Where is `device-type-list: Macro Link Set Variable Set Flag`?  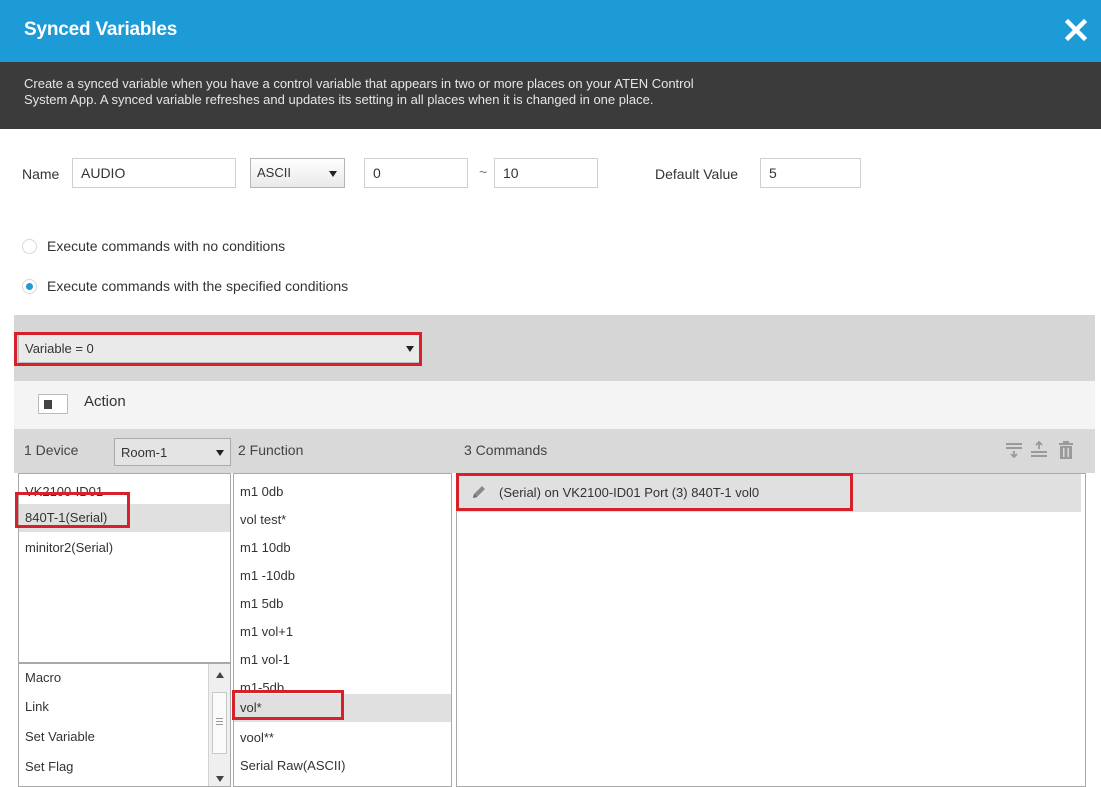 device-type-list: Macro Link Set Variable Set Flag is located at coordinates (124, 725).